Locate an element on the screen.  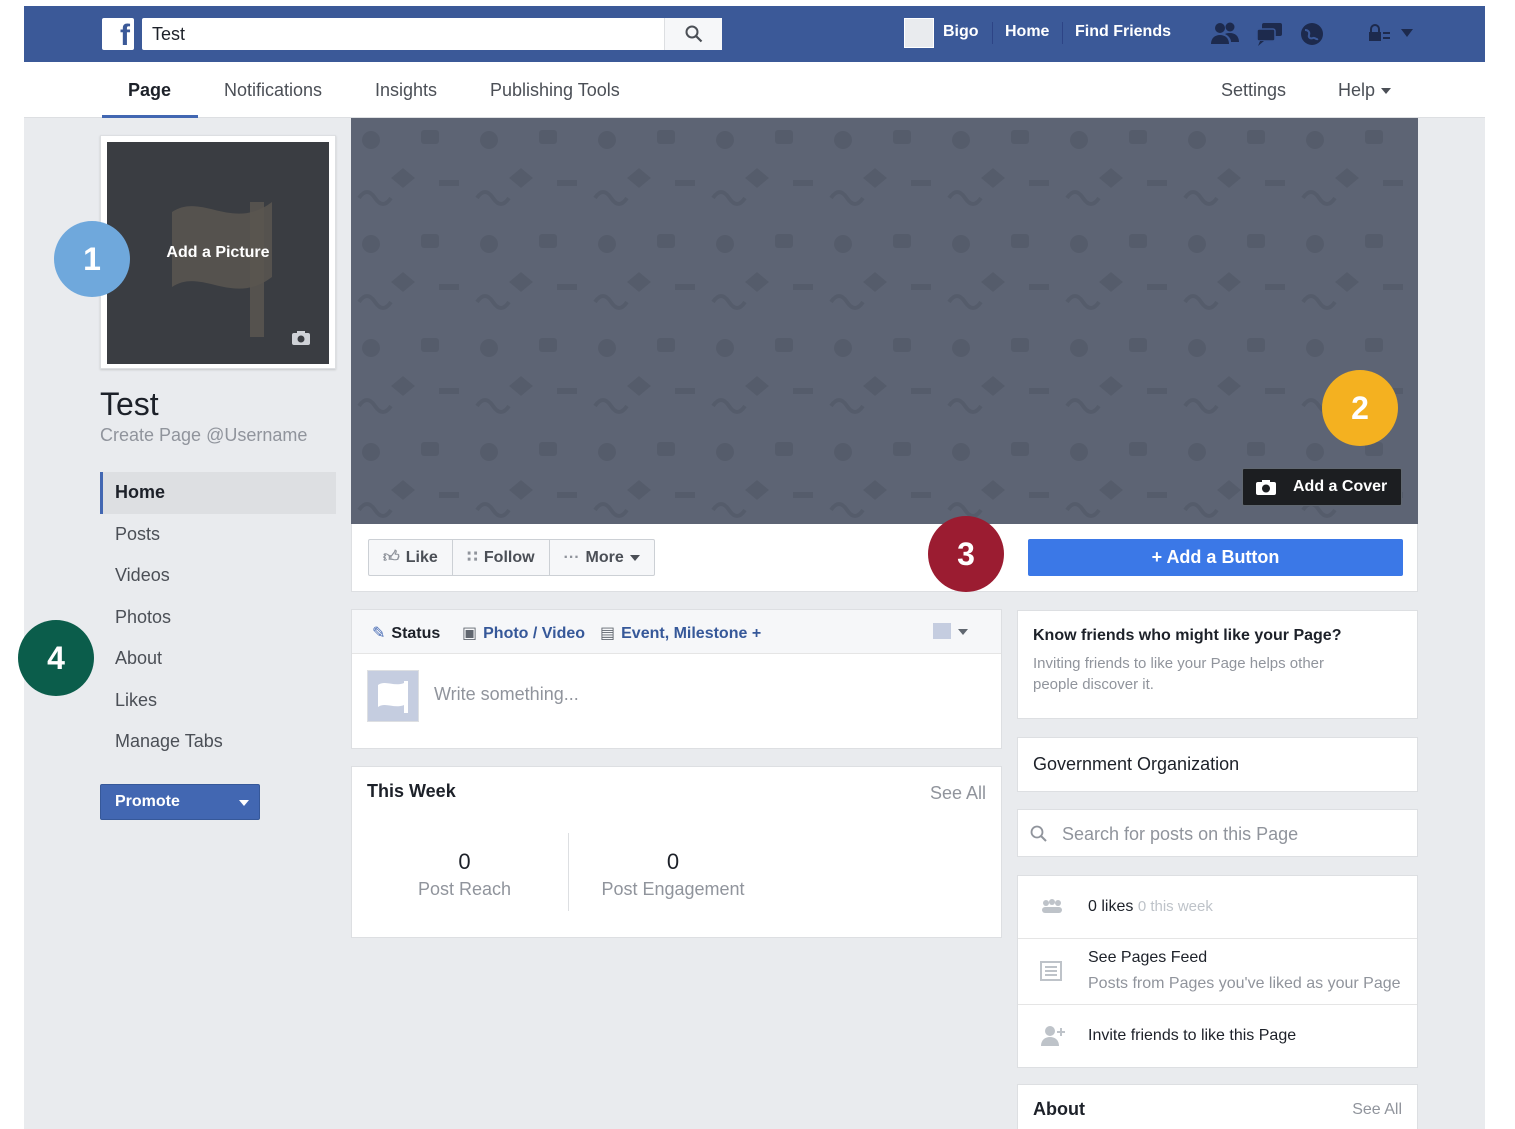
promote-caret-icon is located at coordinates (244, 803).